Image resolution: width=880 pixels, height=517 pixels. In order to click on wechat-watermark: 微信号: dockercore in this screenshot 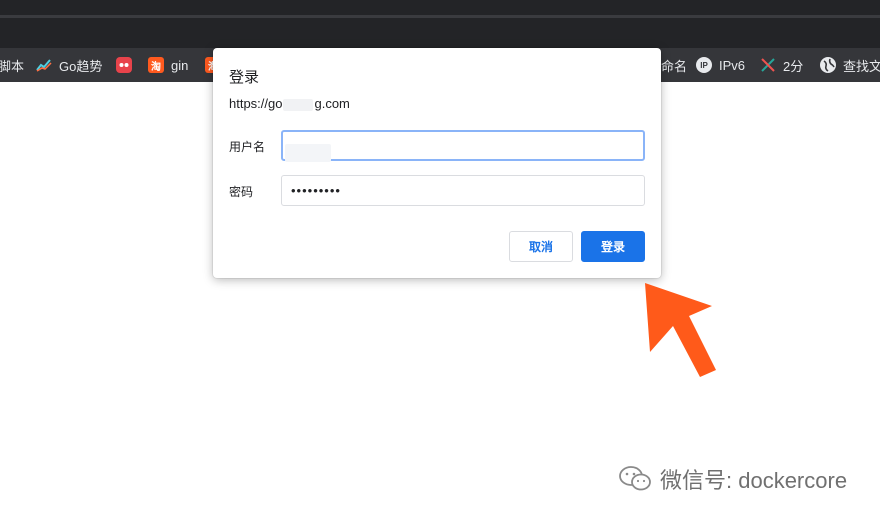, I will do `click(732, 479)`.